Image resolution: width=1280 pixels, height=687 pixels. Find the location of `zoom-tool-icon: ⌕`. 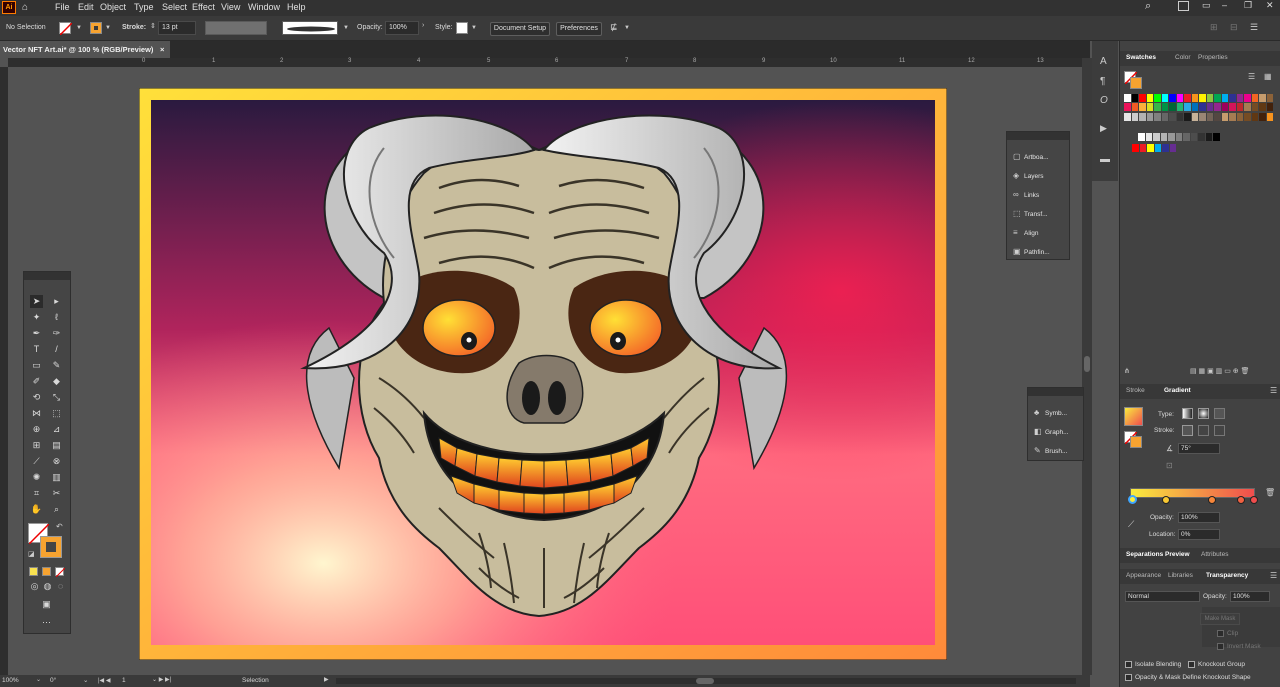

zoom-tool-icon: ⌕ is located at coordinates (56, 509).